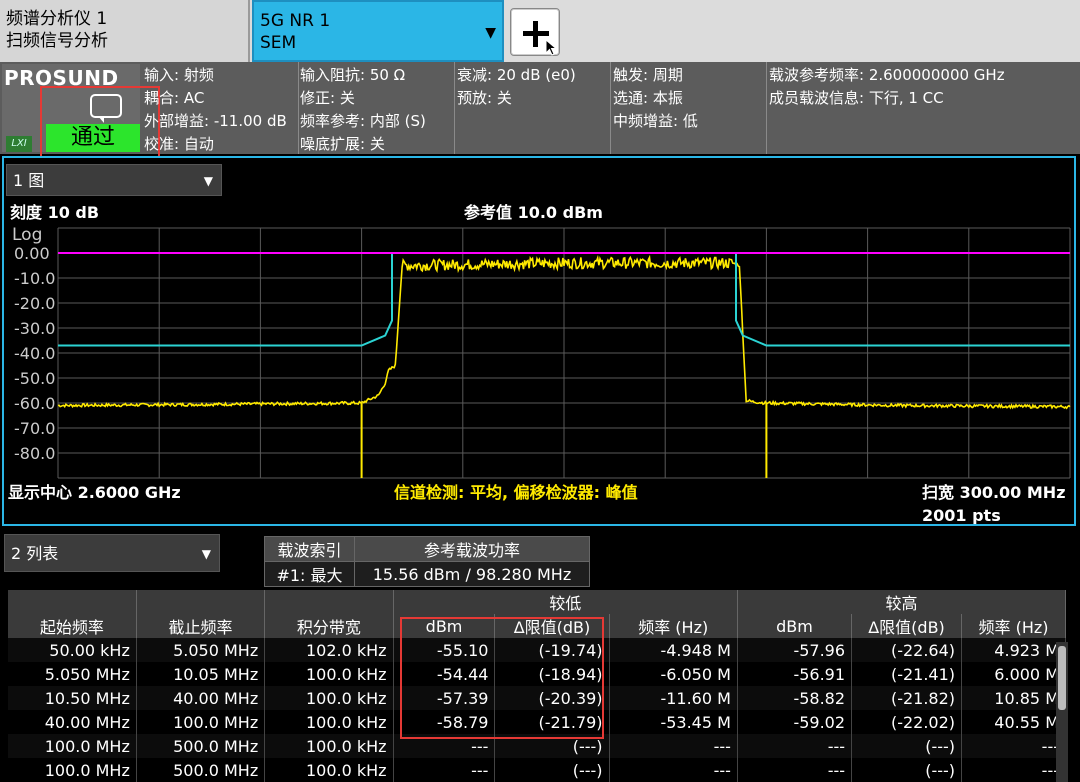 The width and height of the screenshot is (1080, 782). I want to click on table-cell: -53.45 M, so click(673, 722).